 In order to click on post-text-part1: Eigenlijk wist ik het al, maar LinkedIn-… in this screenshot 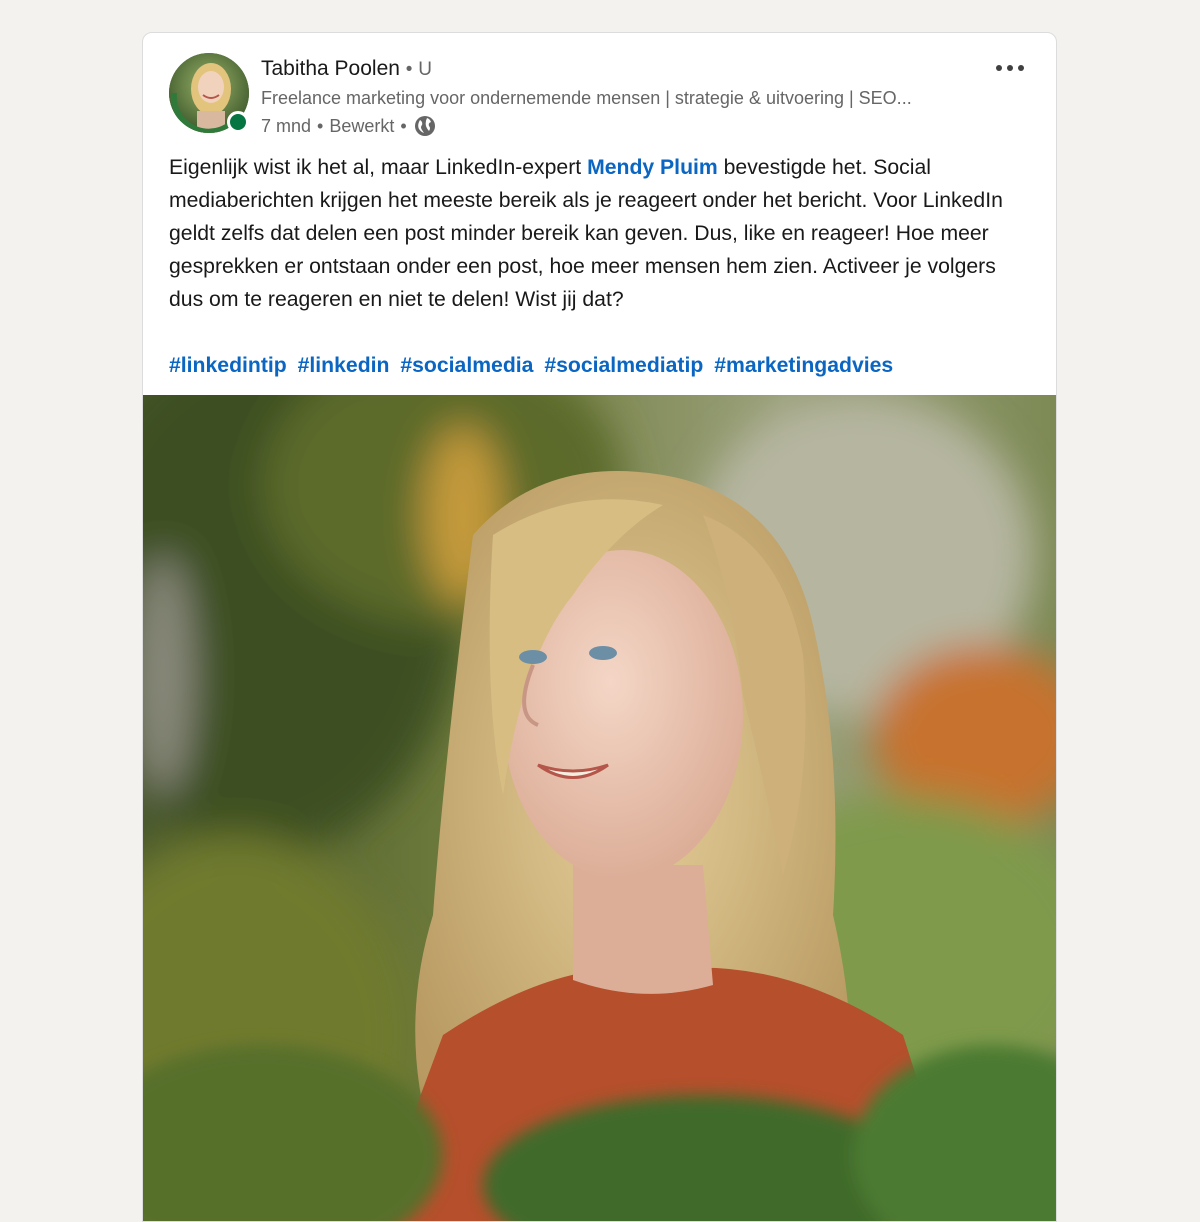, I will do `click(378, 167)`.